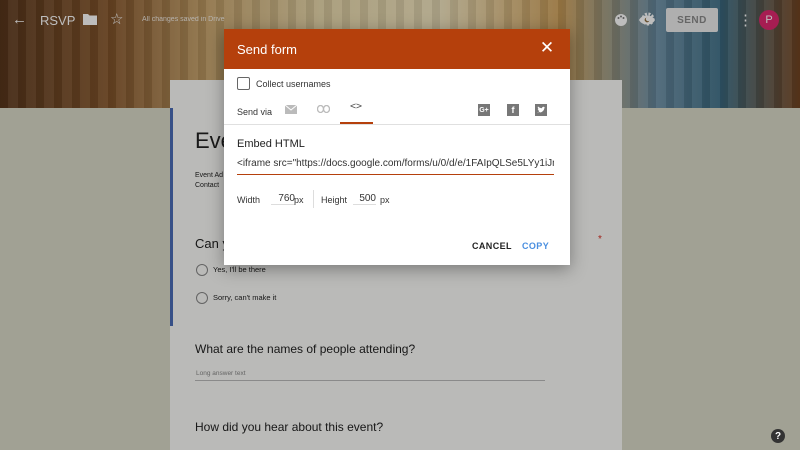 Image resolution: width=800 pixels, height=450 pixels. Describe the element at coordinates (313, 199) in the screenshot. I see `width-height-divider` at that location.